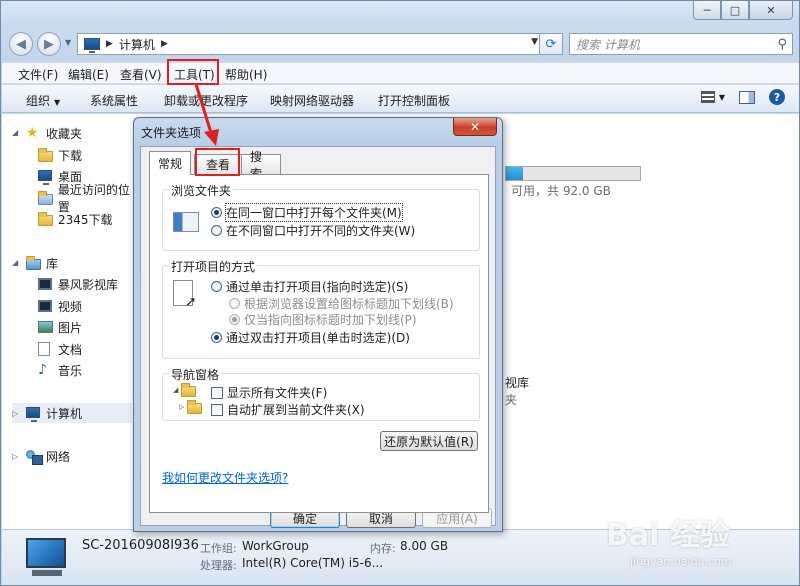 The width and height of the screenshot is (800, 586). What do you see at coordinates (217, 409) in the screenshot?
I see `auto-expand-checkbox` at bounding box center [217, 409].